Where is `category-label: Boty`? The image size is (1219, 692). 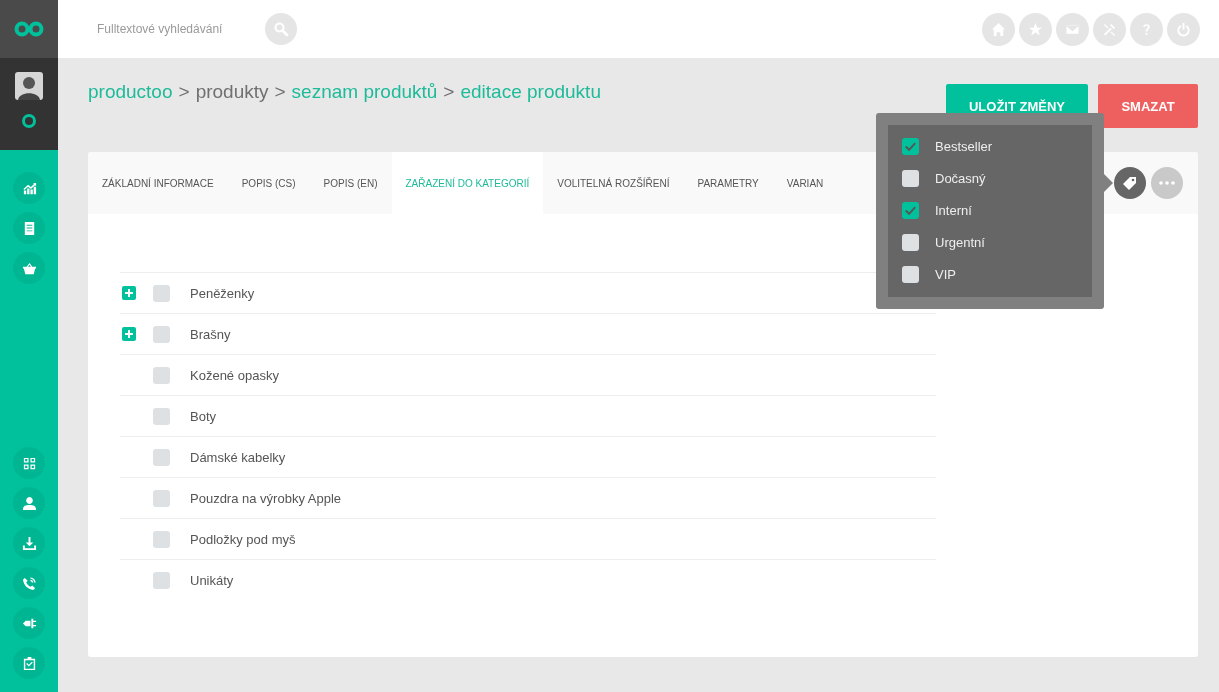
category-label: Boty is located at coordinates (203, 416).